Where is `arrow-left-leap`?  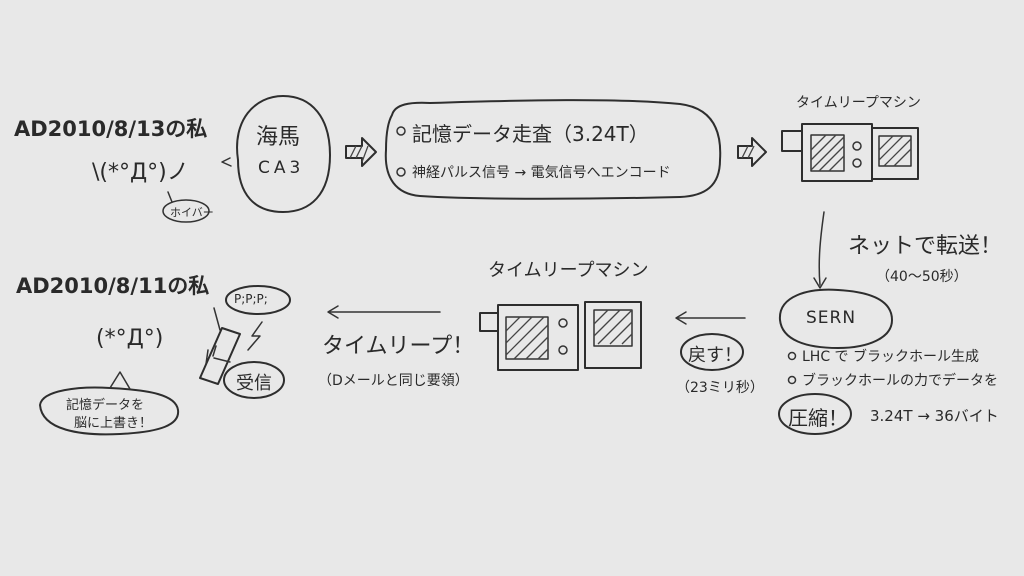 arrow-left-leap is located at coordinates (384, 312).